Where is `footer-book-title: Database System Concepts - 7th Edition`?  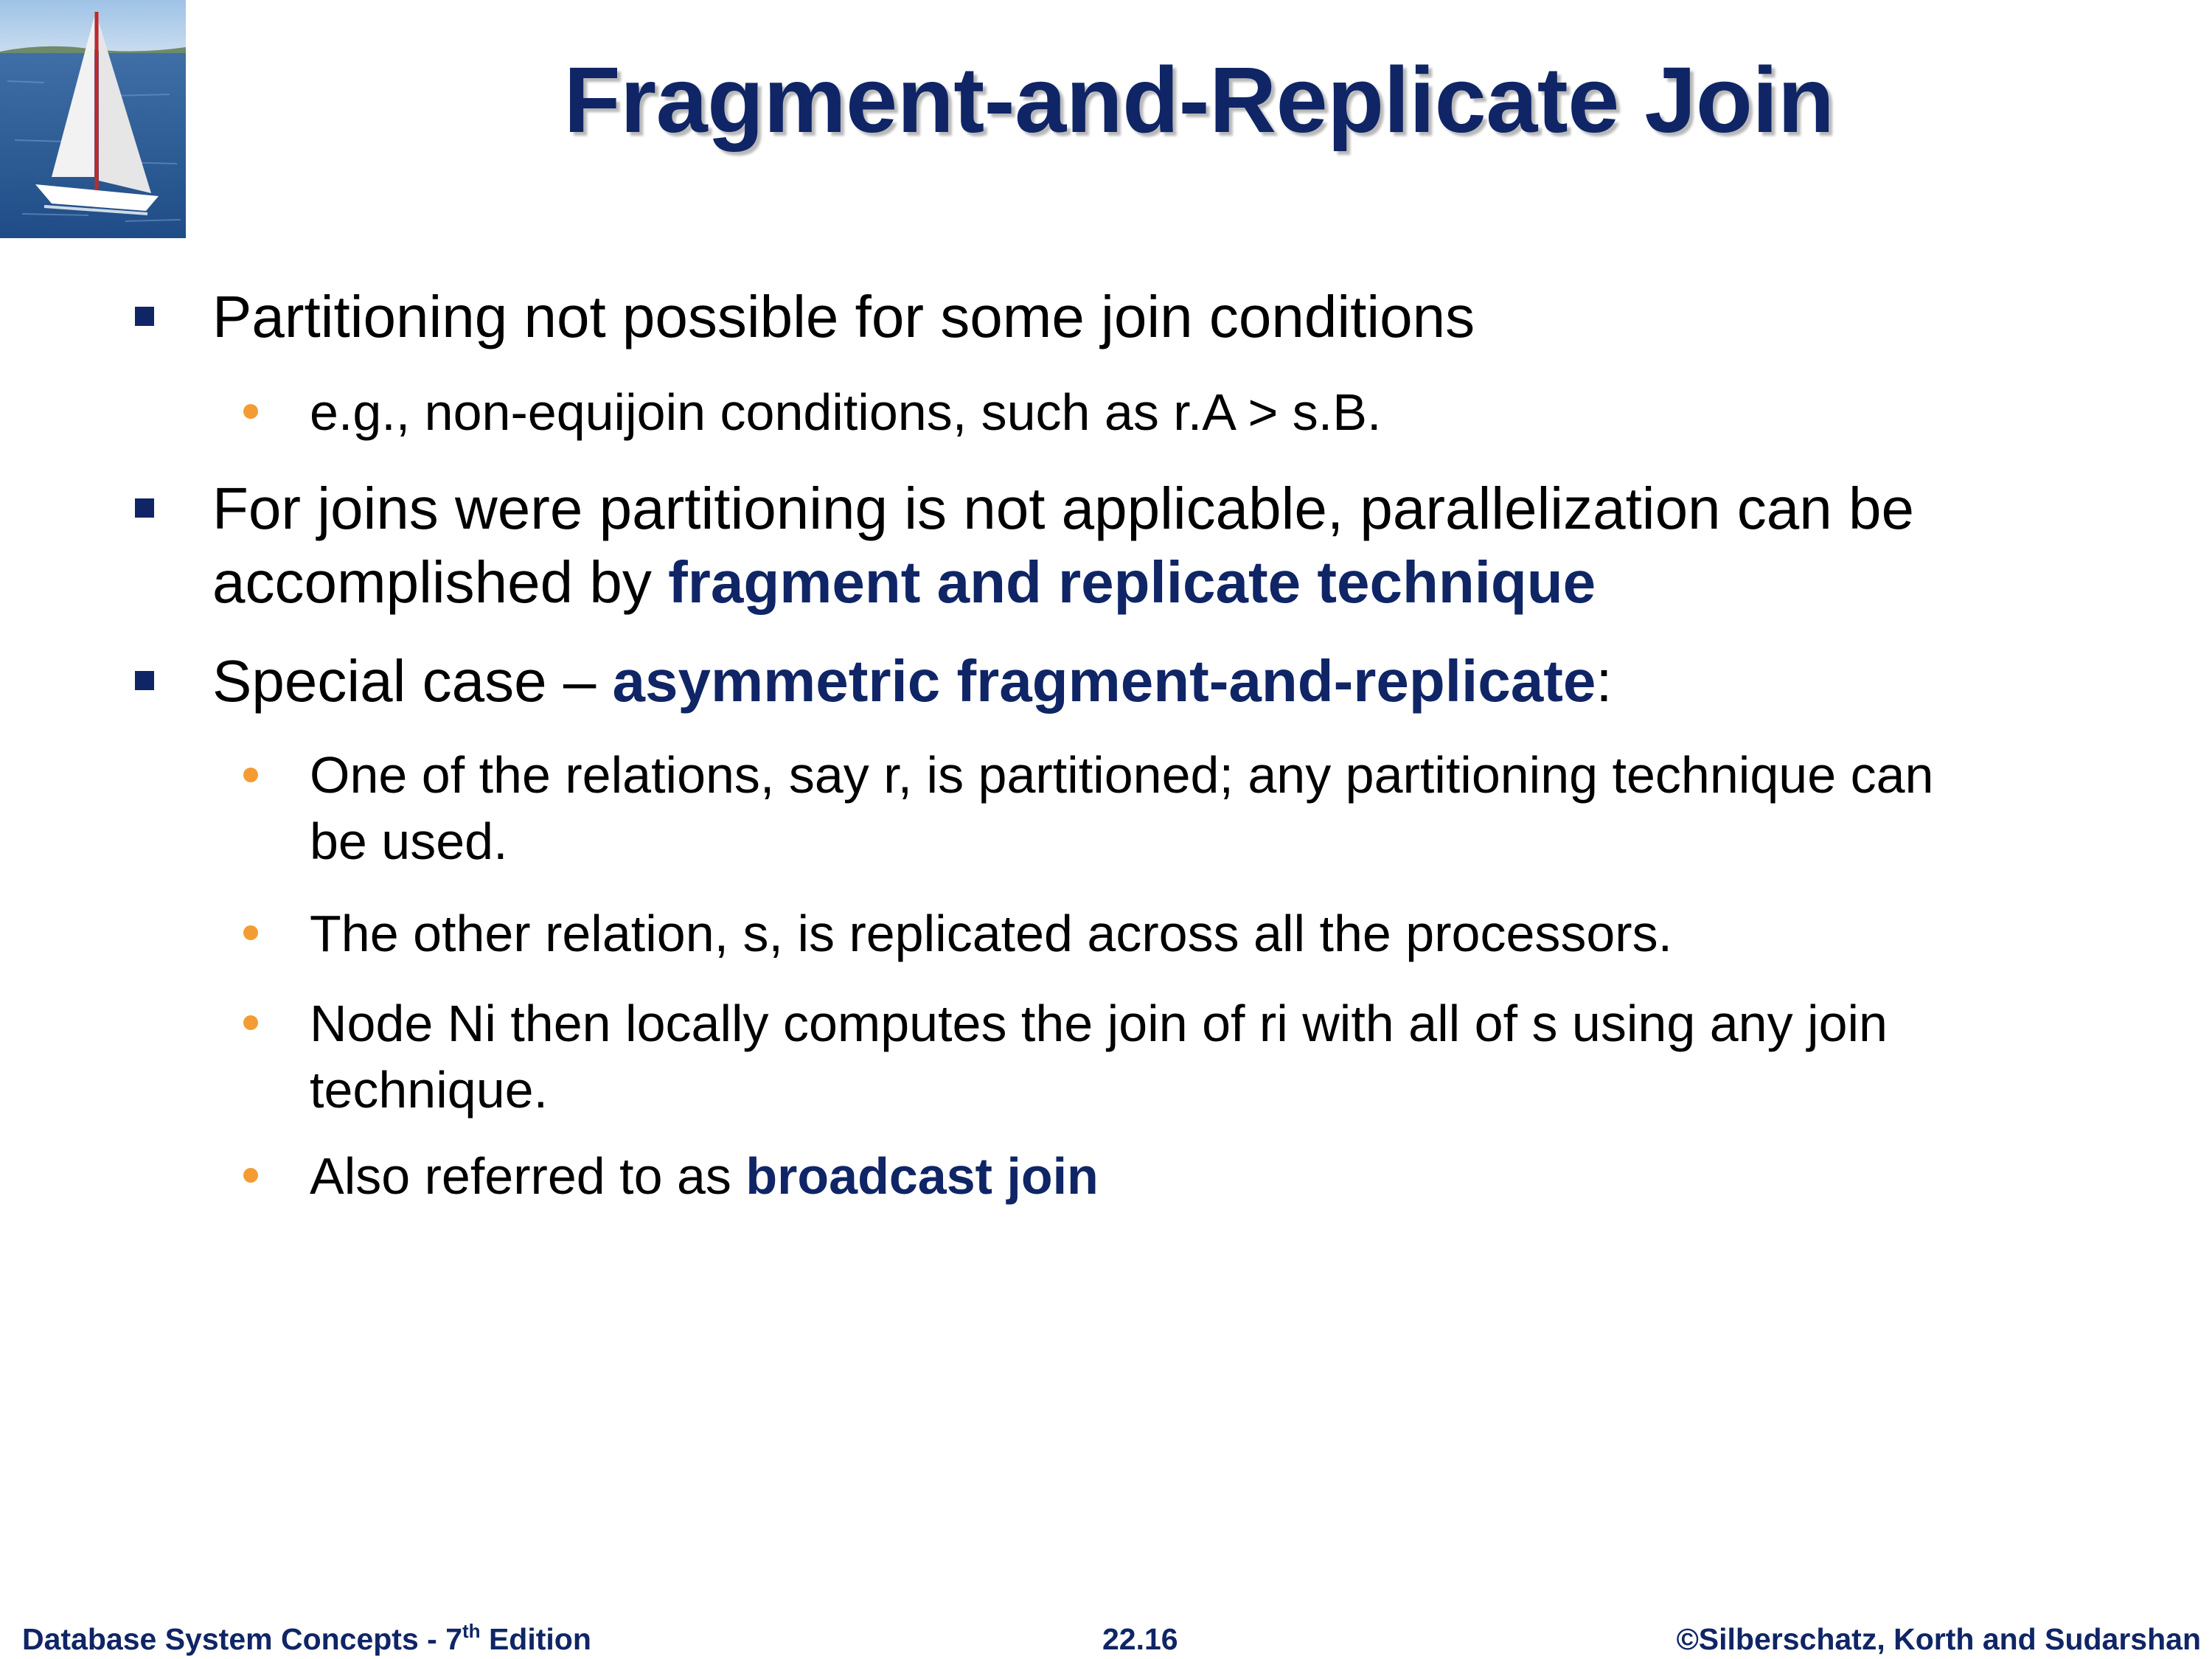
footer-book-title: Database System Concepts - 7th Edition is located at coordinates (306, 1639).